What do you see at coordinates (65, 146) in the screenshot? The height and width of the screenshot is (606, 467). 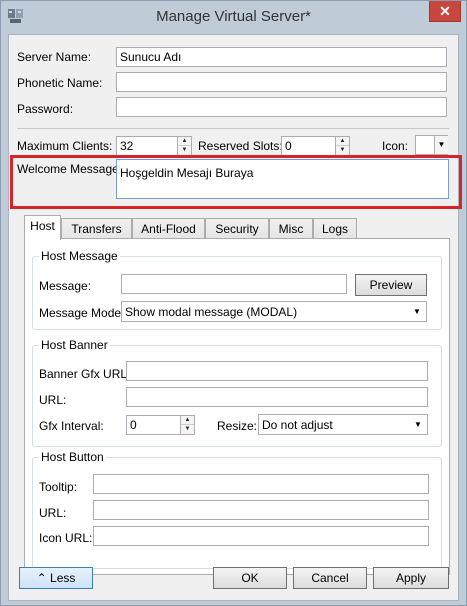 I see `max-clients-label: Maximum Clients:` at bounding box center [65, 146].